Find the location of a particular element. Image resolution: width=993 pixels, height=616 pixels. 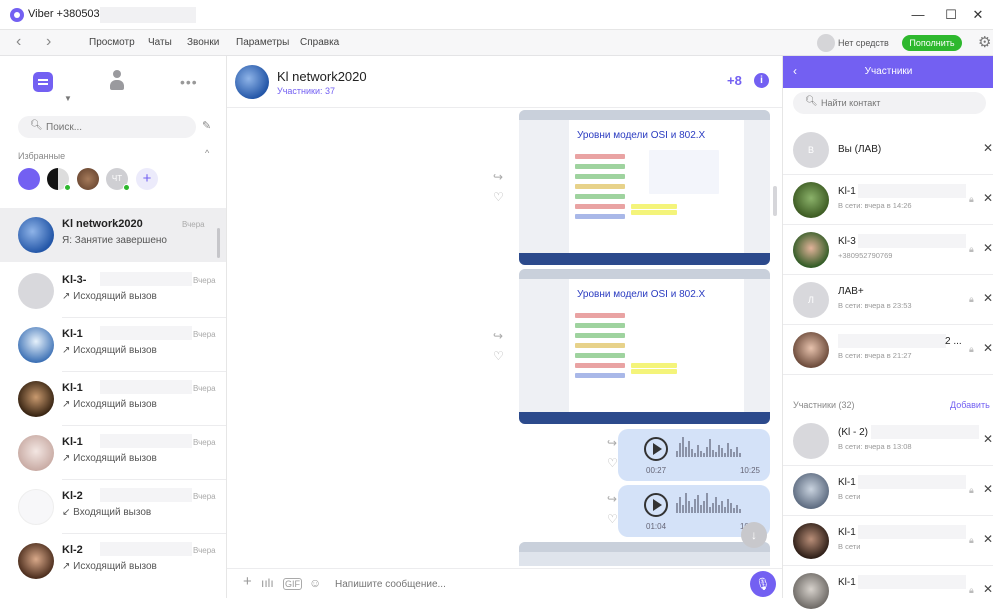

scroll-down-icon: ↓ is located at coordinates (754, 535).